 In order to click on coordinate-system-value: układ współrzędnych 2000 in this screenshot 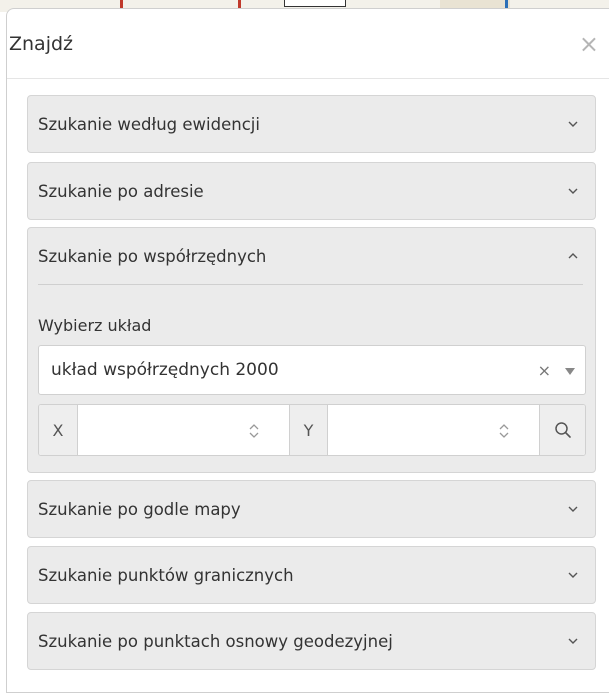, I will do `click(165, 370)`.